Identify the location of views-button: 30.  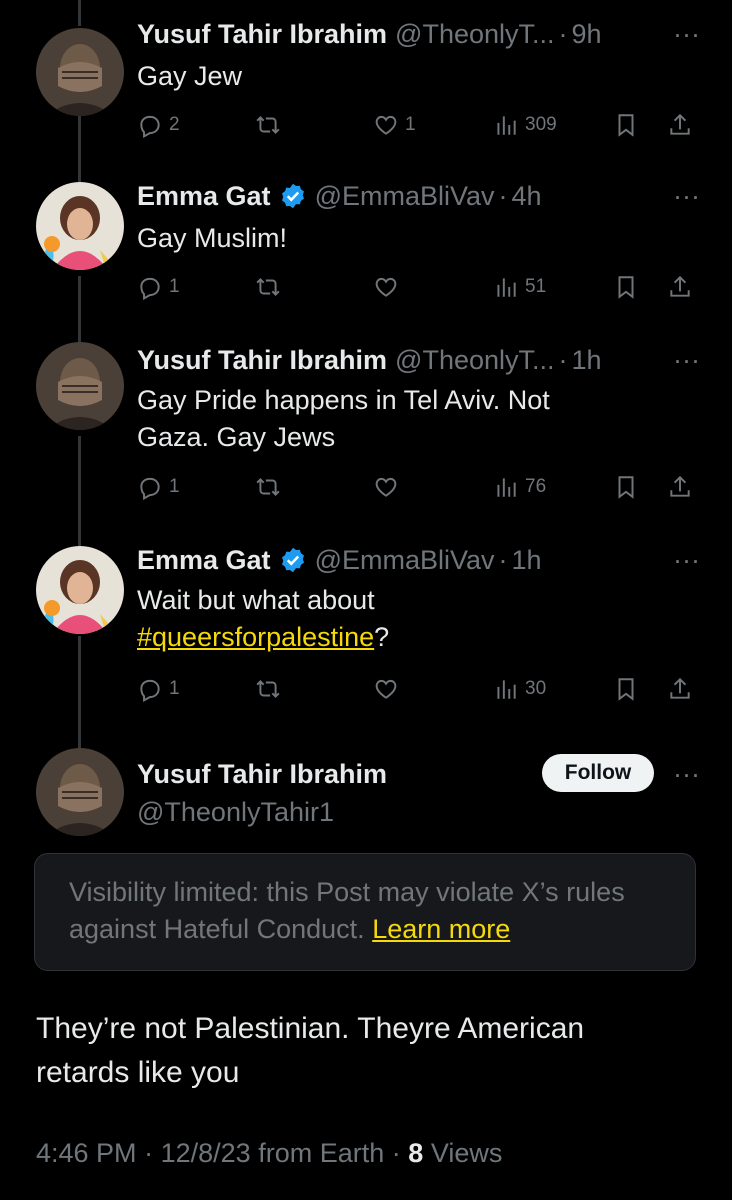
(519, 689).